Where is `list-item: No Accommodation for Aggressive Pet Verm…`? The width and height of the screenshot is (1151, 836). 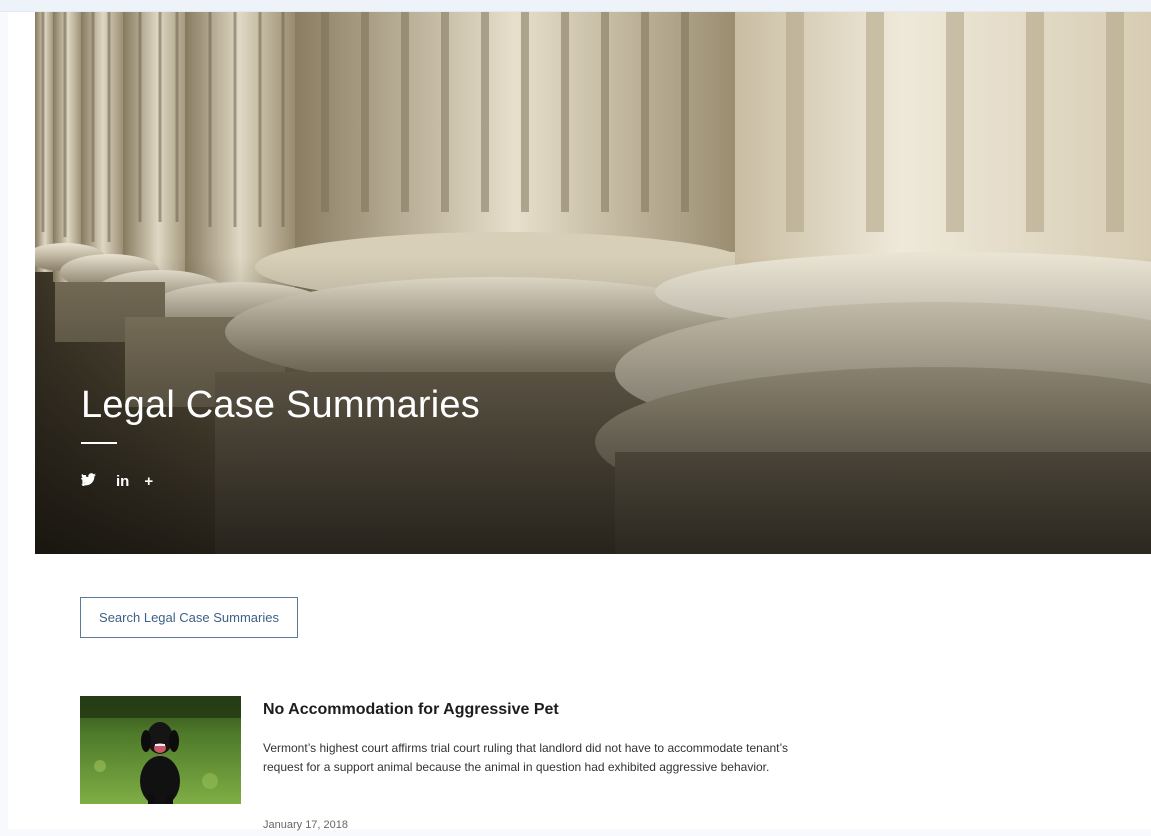 list-item: No Accommodation for Aggressive Pet Verm… is located at coordinates (580, 766).